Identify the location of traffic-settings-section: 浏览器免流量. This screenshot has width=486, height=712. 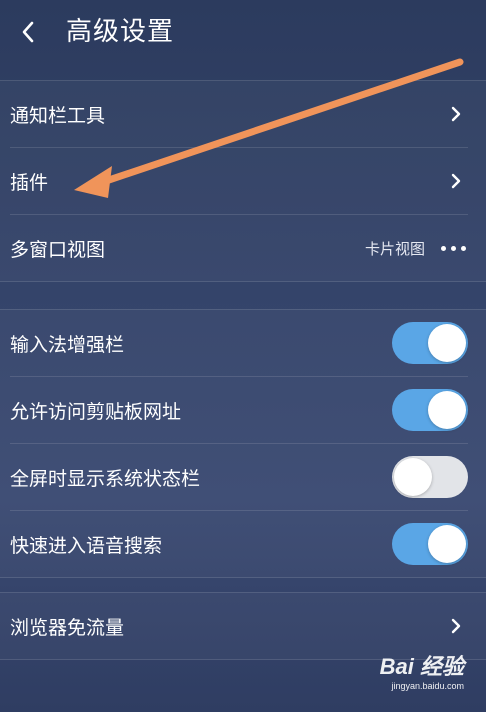
(243, 626).